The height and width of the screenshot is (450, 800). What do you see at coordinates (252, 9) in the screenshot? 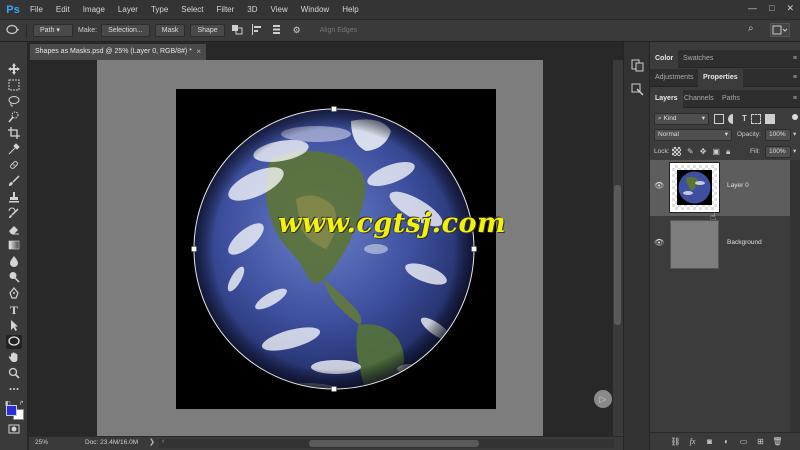
I see `menu-3d: 3D` at bounding box center [252, 9].